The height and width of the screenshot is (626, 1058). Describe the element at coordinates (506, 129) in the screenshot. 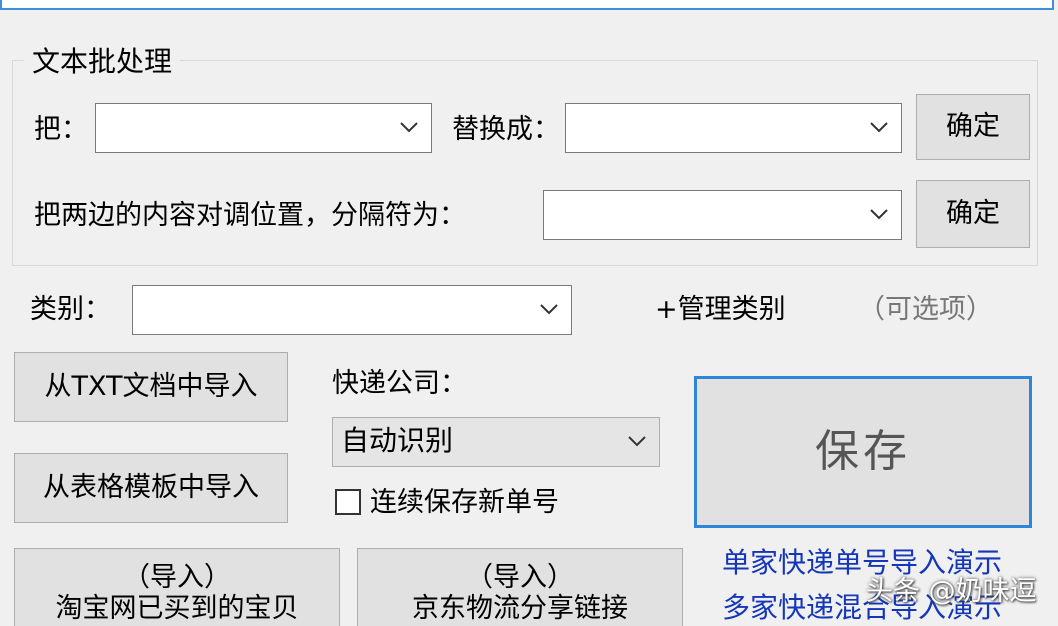

I see `replace-label: 替换成：` at that location.